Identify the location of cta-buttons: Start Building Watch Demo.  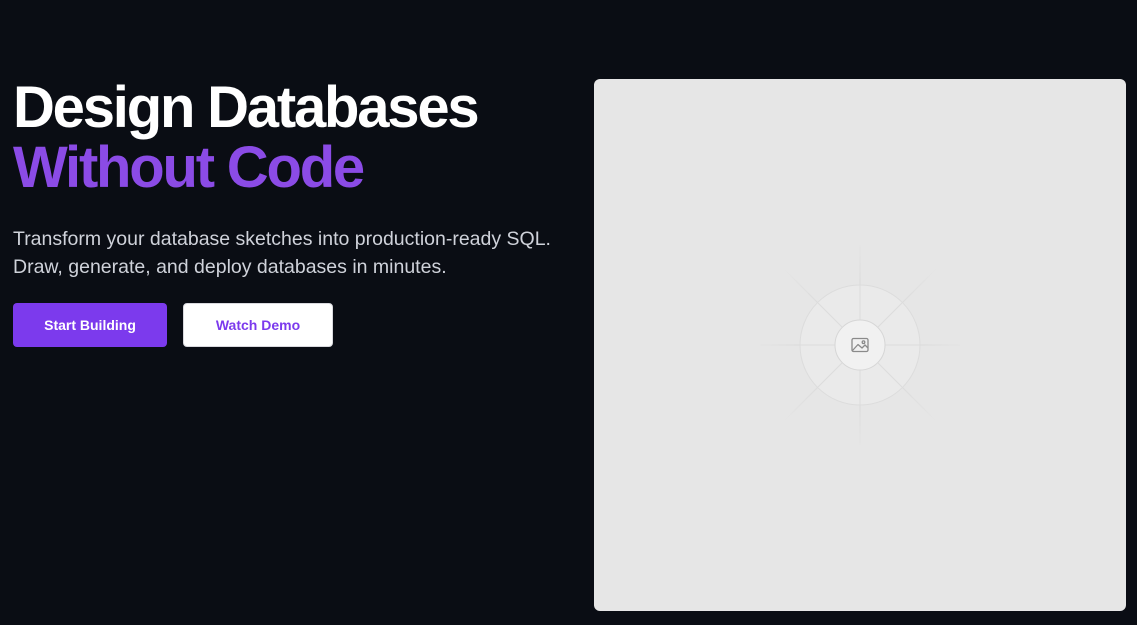
(173, 325).